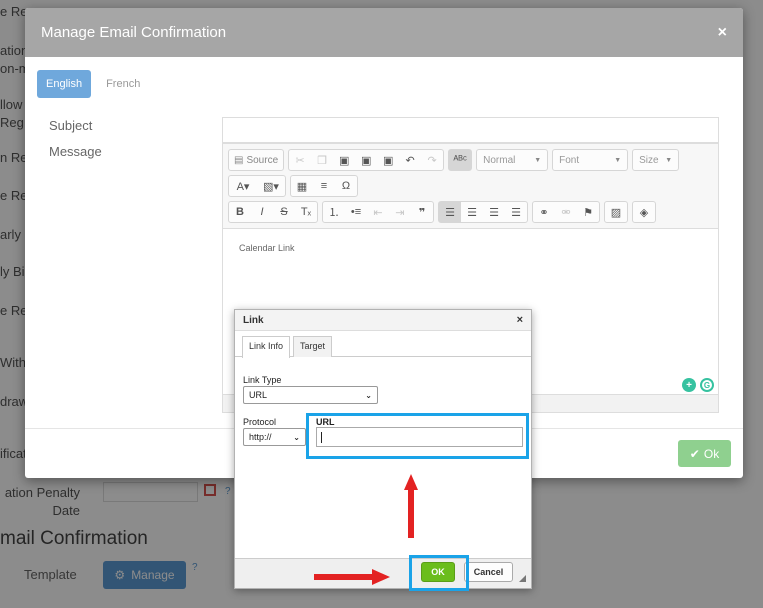 This screenshot has width=763, height=608. I want to click on arrow-right-to-ok, so click(352, 577).